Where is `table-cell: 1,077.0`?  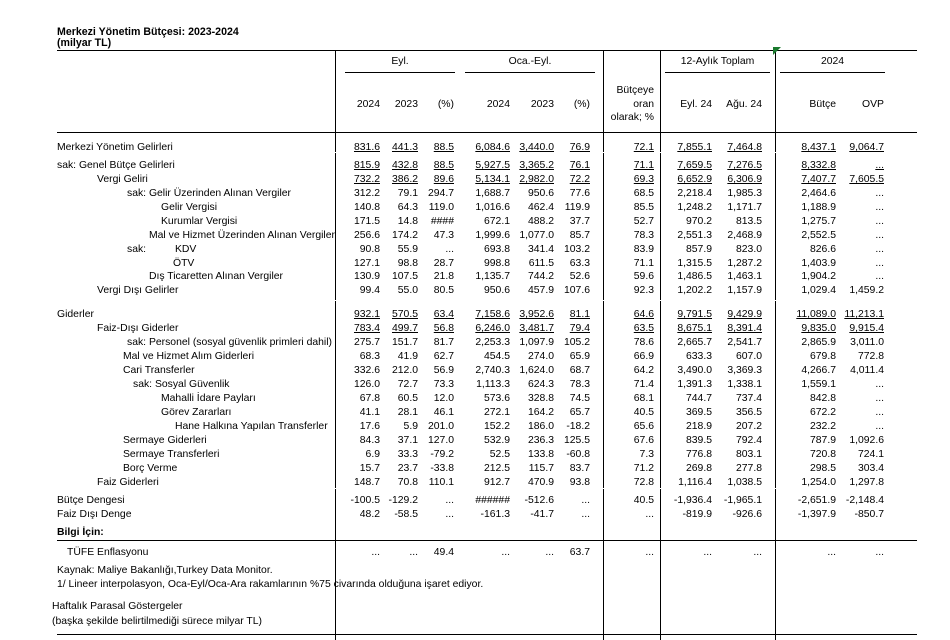
table-cell: 1,077.0 is located at coordinates (536, 235).